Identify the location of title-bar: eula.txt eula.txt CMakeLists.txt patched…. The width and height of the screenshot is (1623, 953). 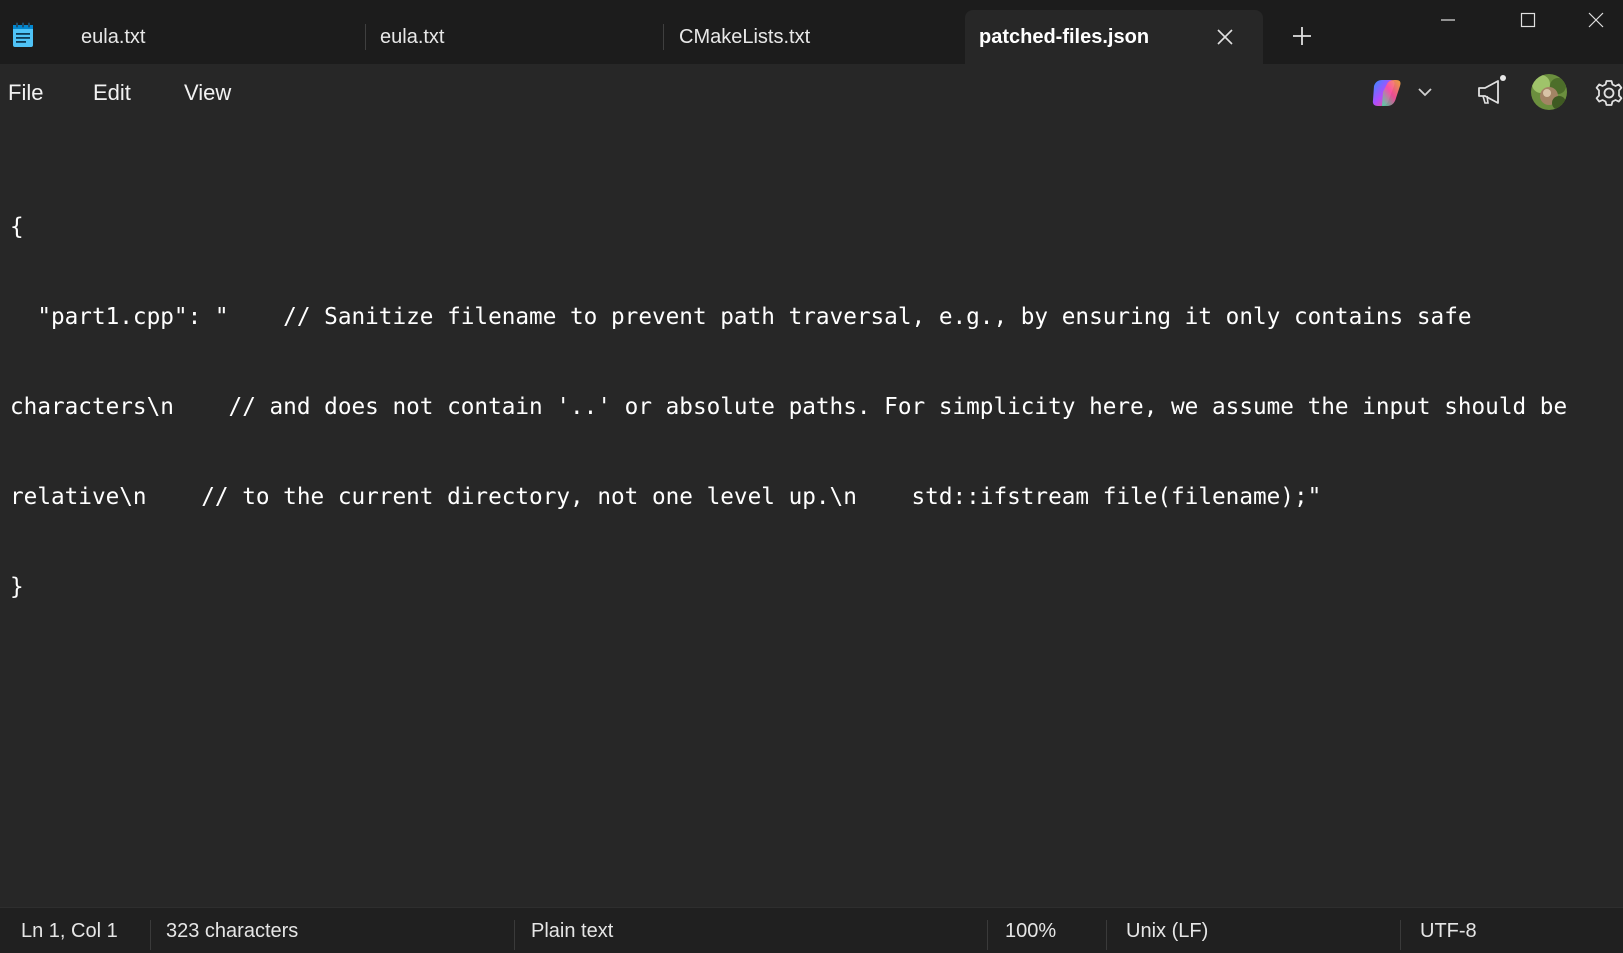
(811, 32).